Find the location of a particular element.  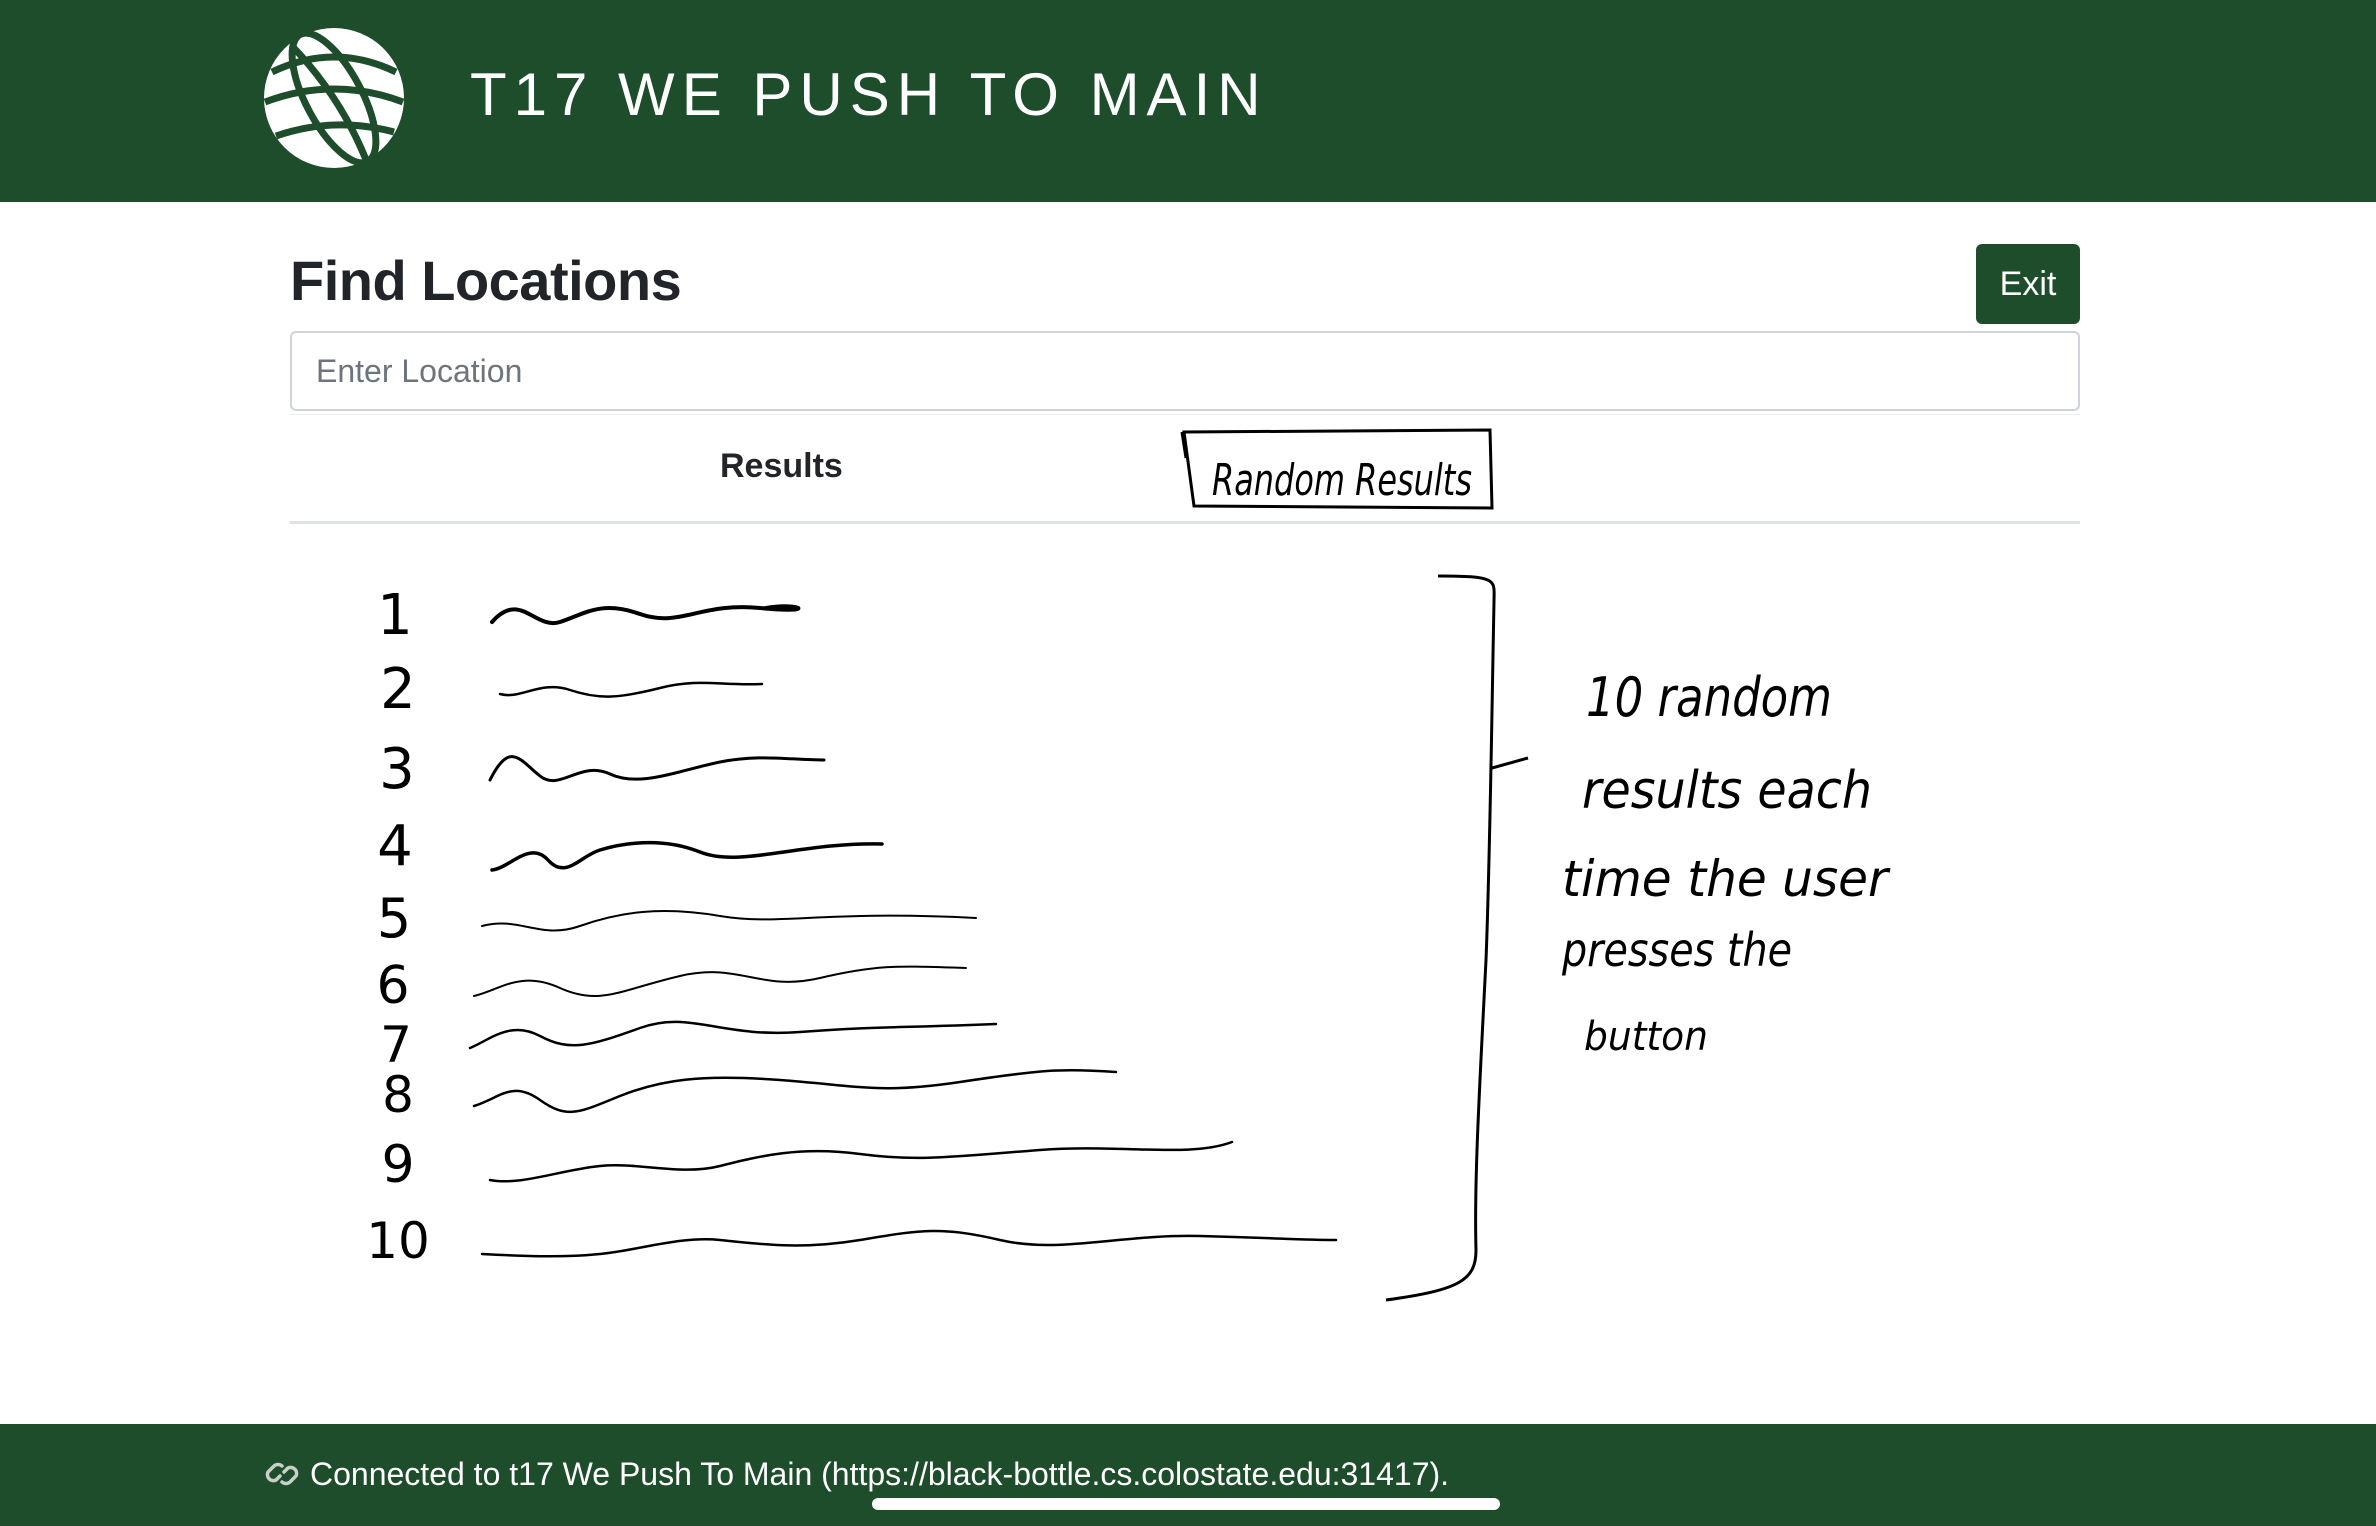

exit-button: Exit is located at coordinates (2028, 284).